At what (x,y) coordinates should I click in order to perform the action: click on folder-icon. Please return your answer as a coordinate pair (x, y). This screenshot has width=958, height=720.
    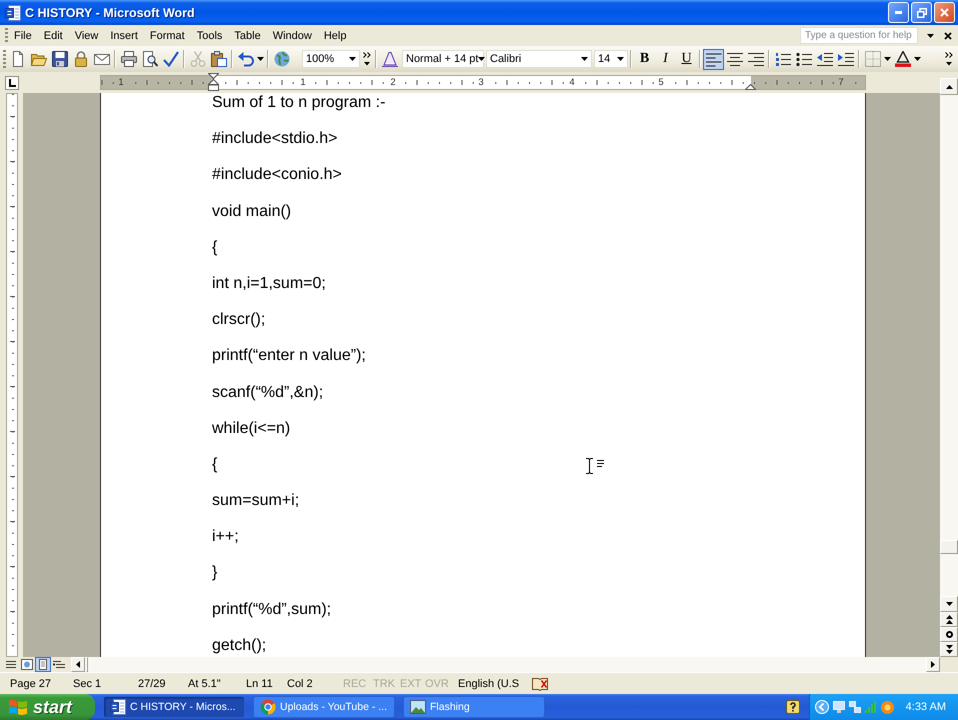
    Looking at the image, I should click on (38, 59).